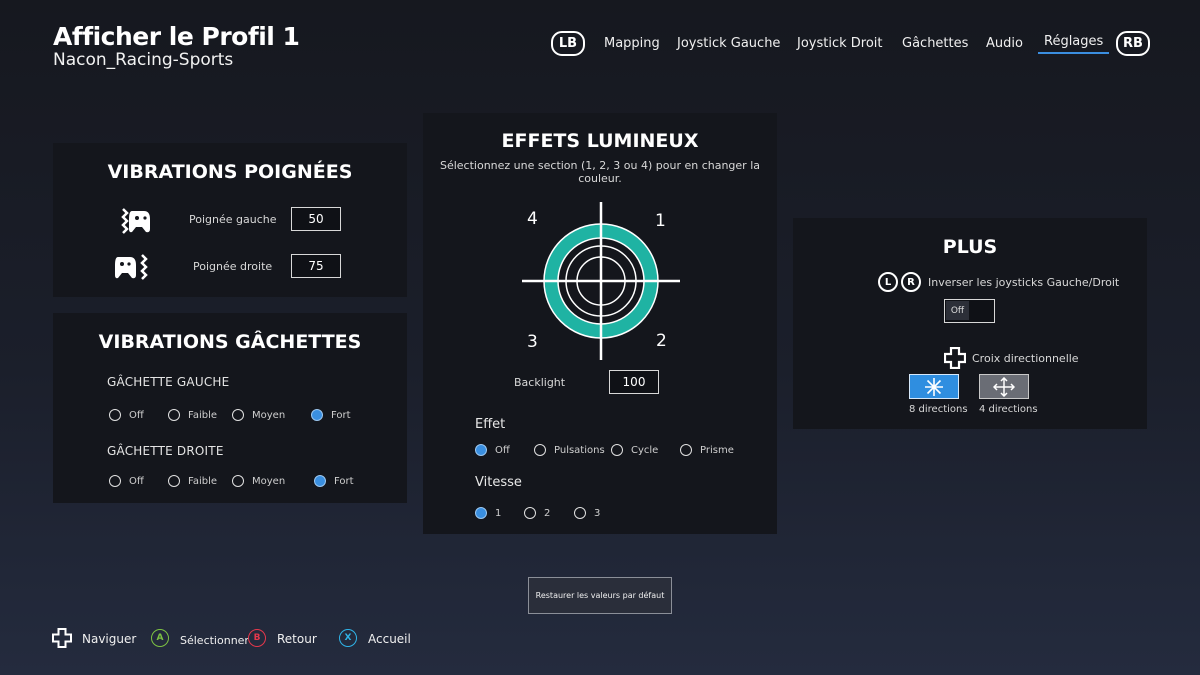 The width and height of the screenshot is (1200, 675). I want to click on vitesse-option-2: 2, so click(537, 513).